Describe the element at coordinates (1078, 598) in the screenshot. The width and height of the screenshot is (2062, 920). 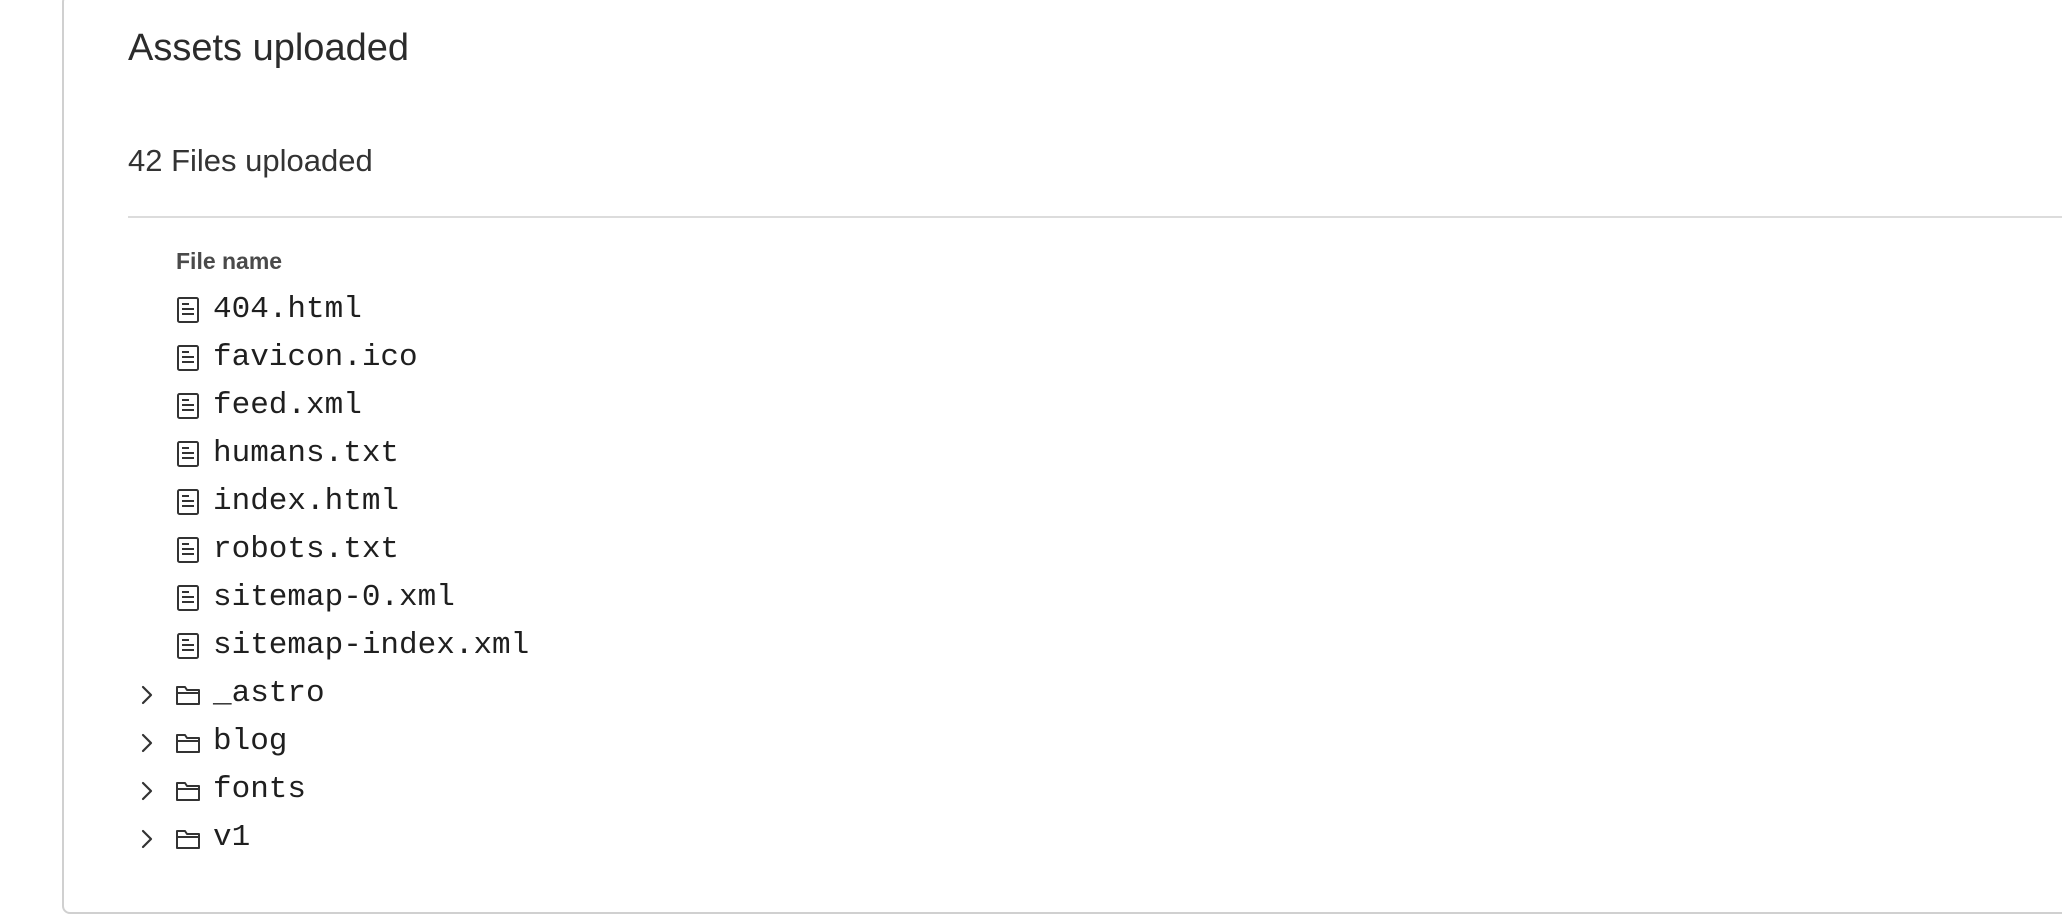
I see `file-row: sitemap-0.xml` at that location.